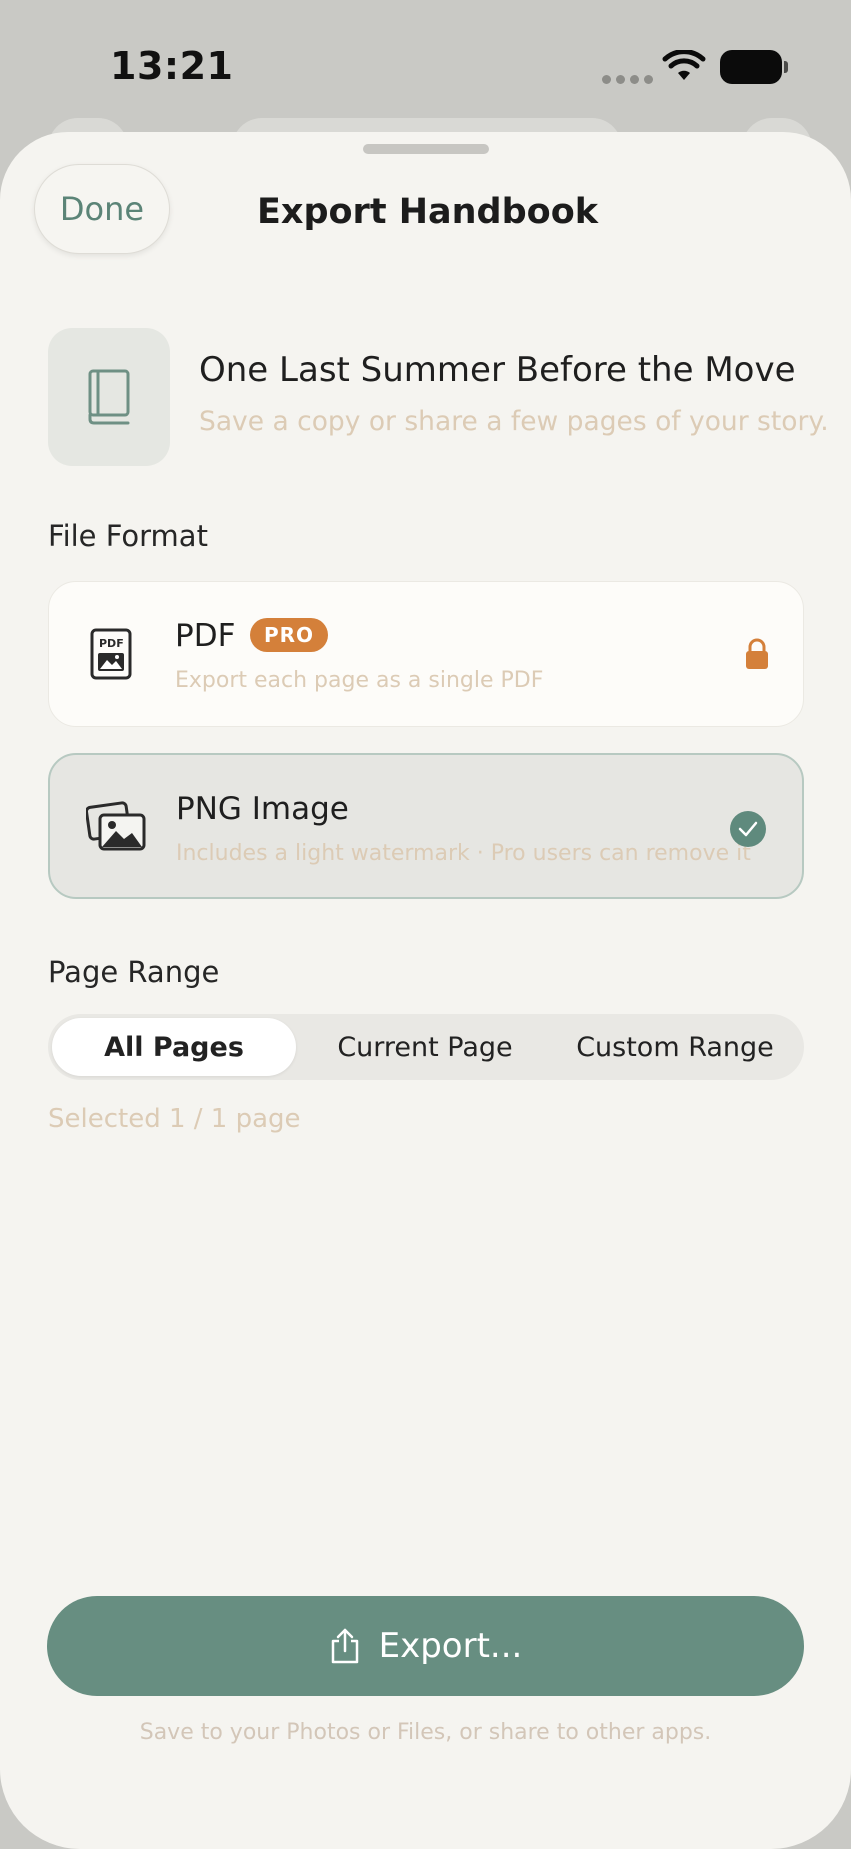  Describe the element at coordinates (116, 827) in the screenshot. I see `images-icon` at that location.